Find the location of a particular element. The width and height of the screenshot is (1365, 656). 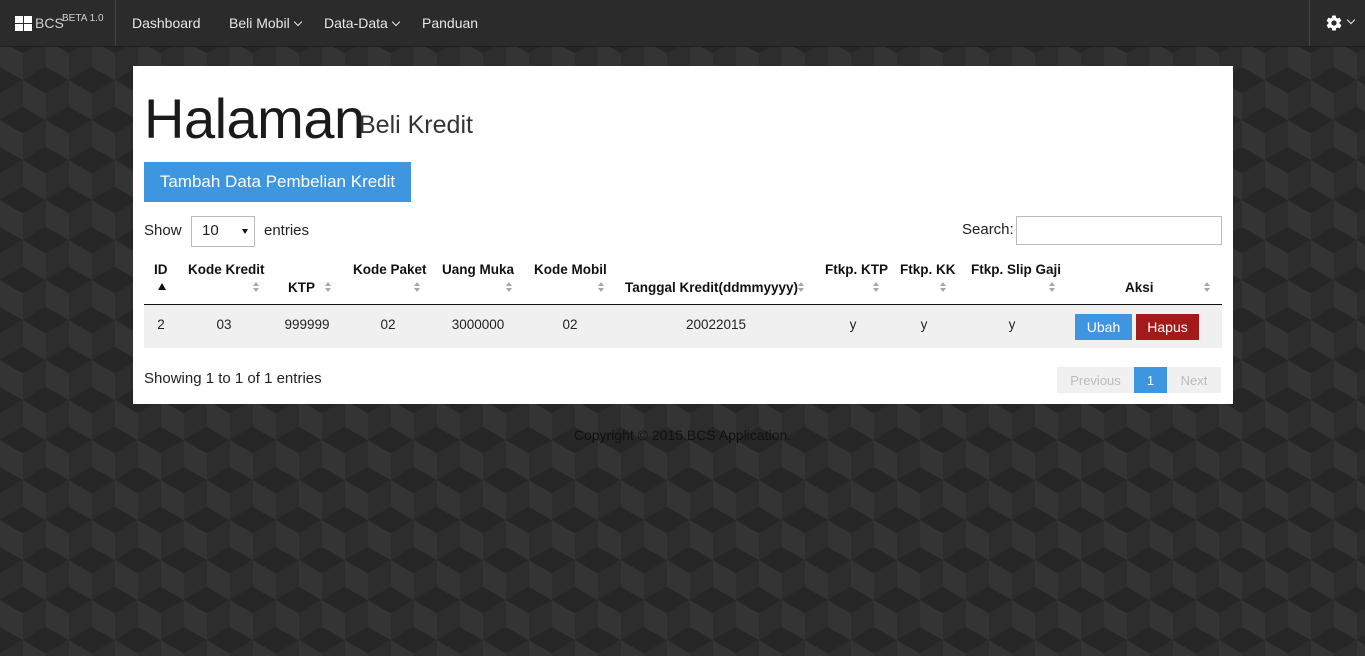

dropdown-arrow-icon is located at coordinates (245, 231).